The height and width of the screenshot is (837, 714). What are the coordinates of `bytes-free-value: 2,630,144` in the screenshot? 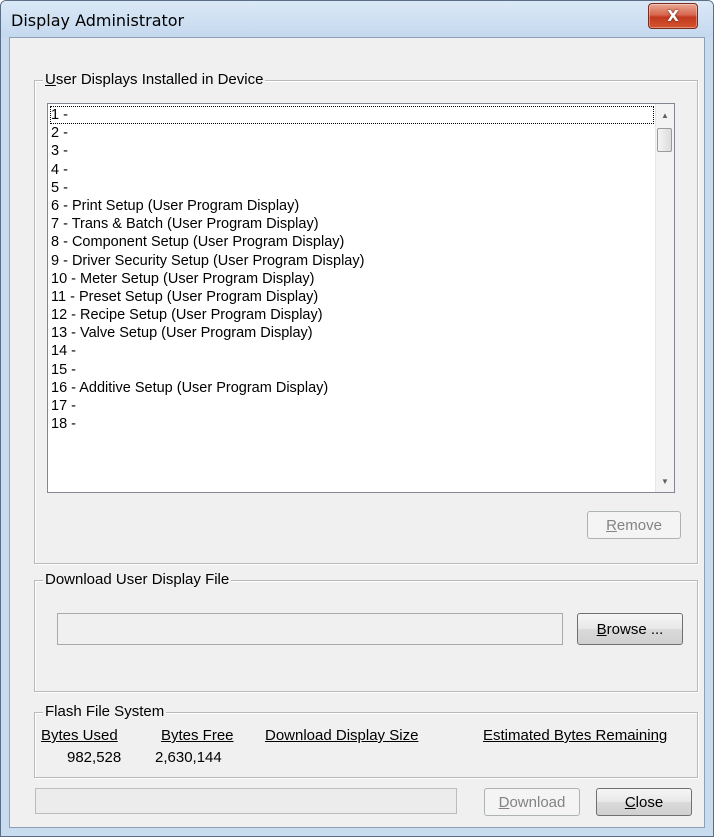 It's located at (188, 757).